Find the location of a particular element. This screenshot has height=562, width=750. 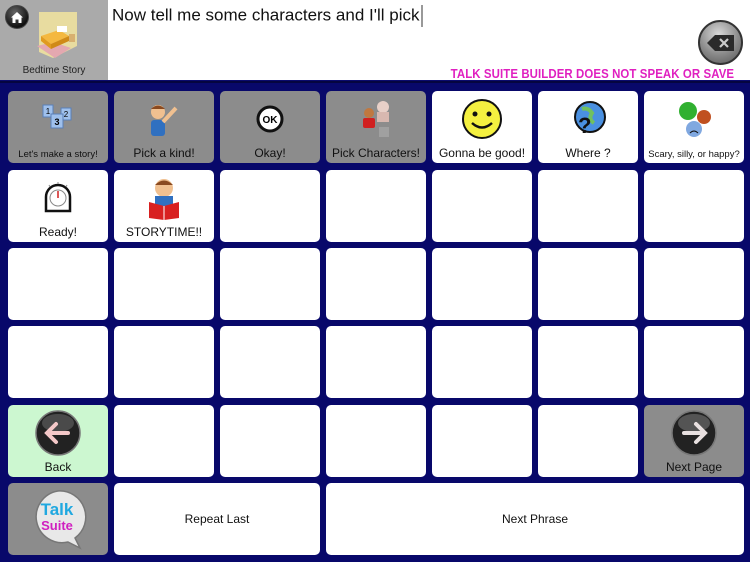

next-phrase-button: Next Phrase is located at coordinates (535, 519).